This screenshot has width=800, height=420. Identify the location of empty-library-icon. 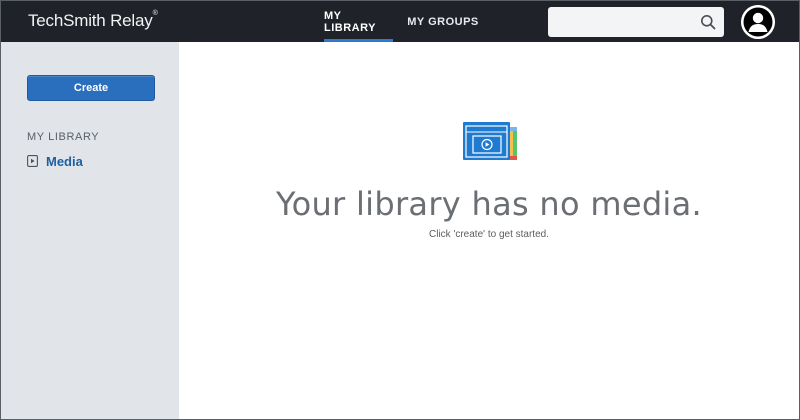
(490, 141).